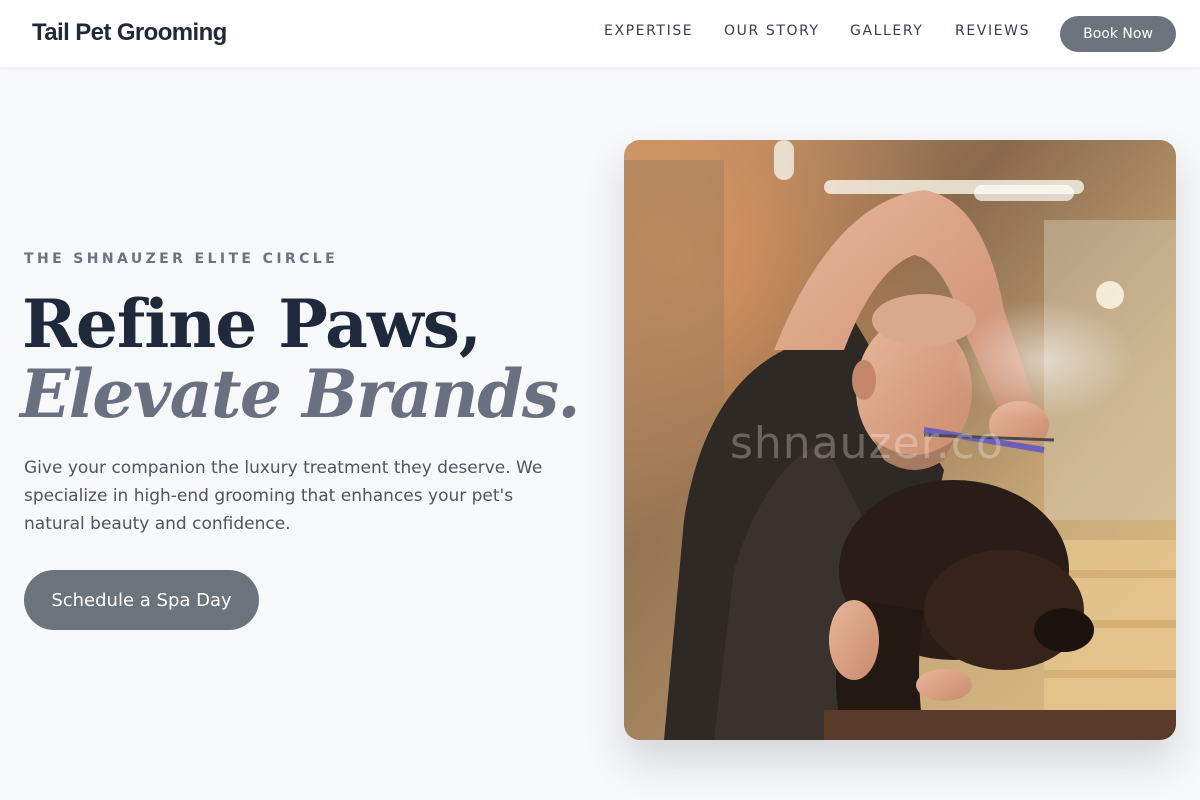 The width and height of the screenshot is (1200, 800). What do you see at coordinates (252, 324) in the screenshot?
I see `headline-line-1: Refine Paws,` at bounding box center [252, 324].